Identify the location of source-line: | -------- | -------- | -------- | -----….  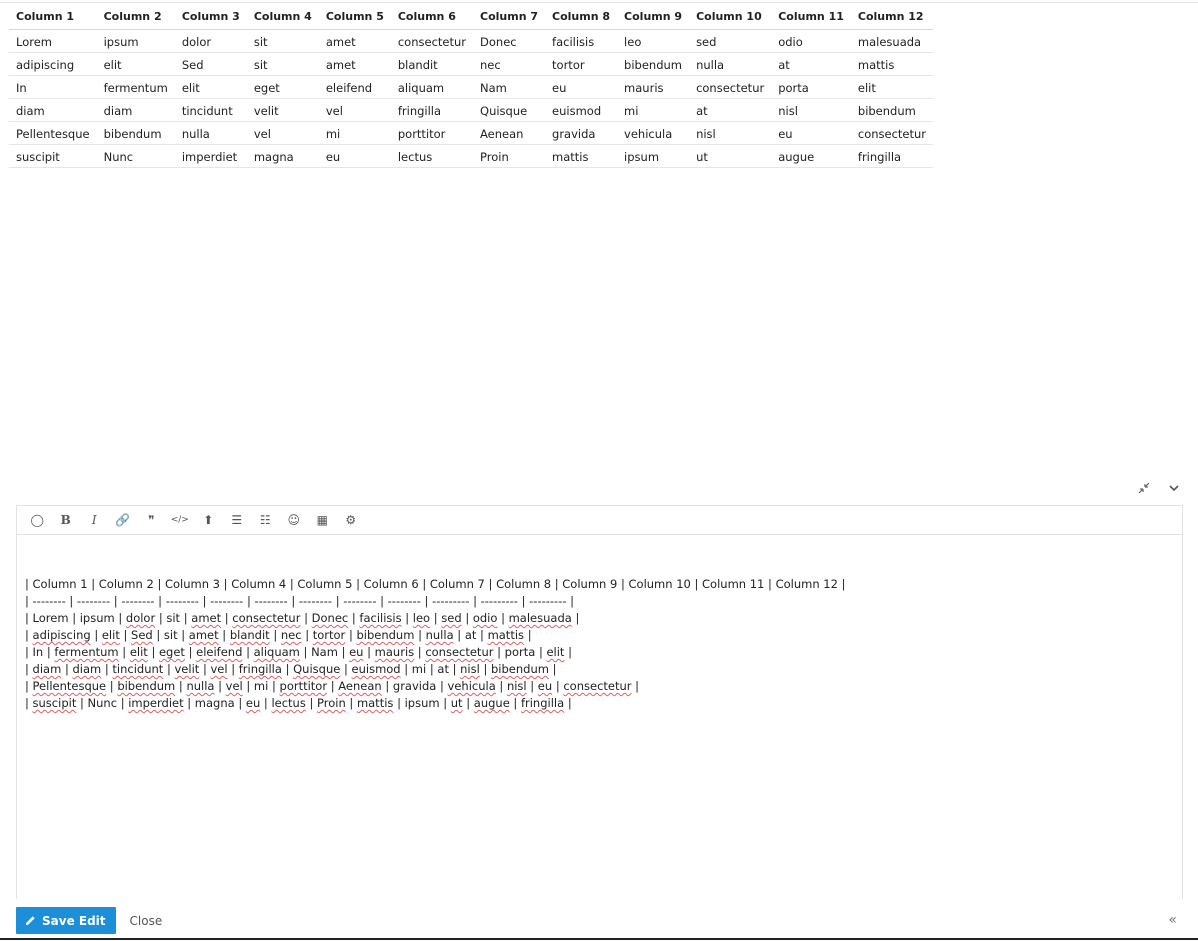
(300, 601).